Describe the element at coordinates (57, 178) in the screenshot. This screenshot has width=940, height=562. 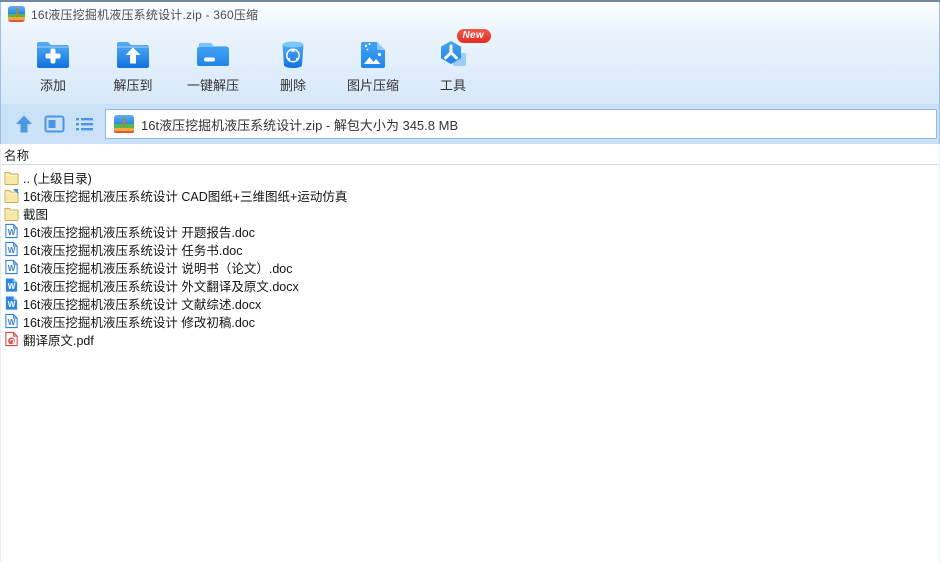
I see `file-name: .. (上级目录)` at that location.